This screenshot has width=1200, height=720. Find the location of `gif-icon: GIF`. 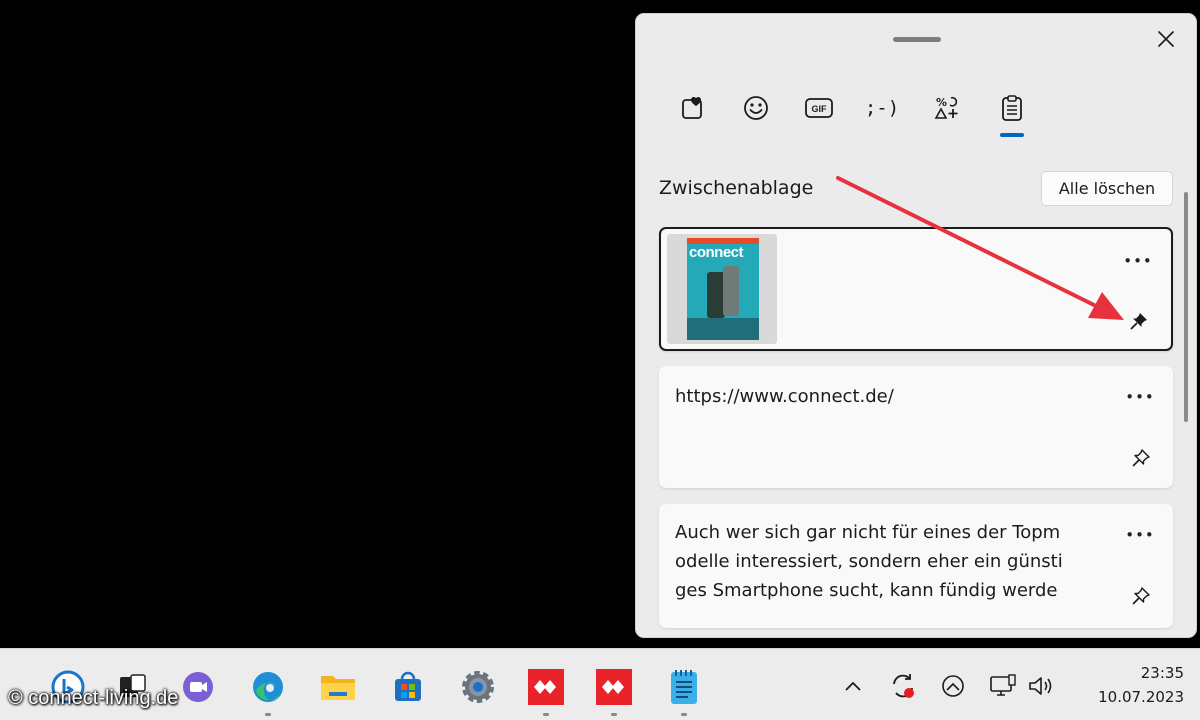

gif-icon: GIF is located at coordinates (819, 108).